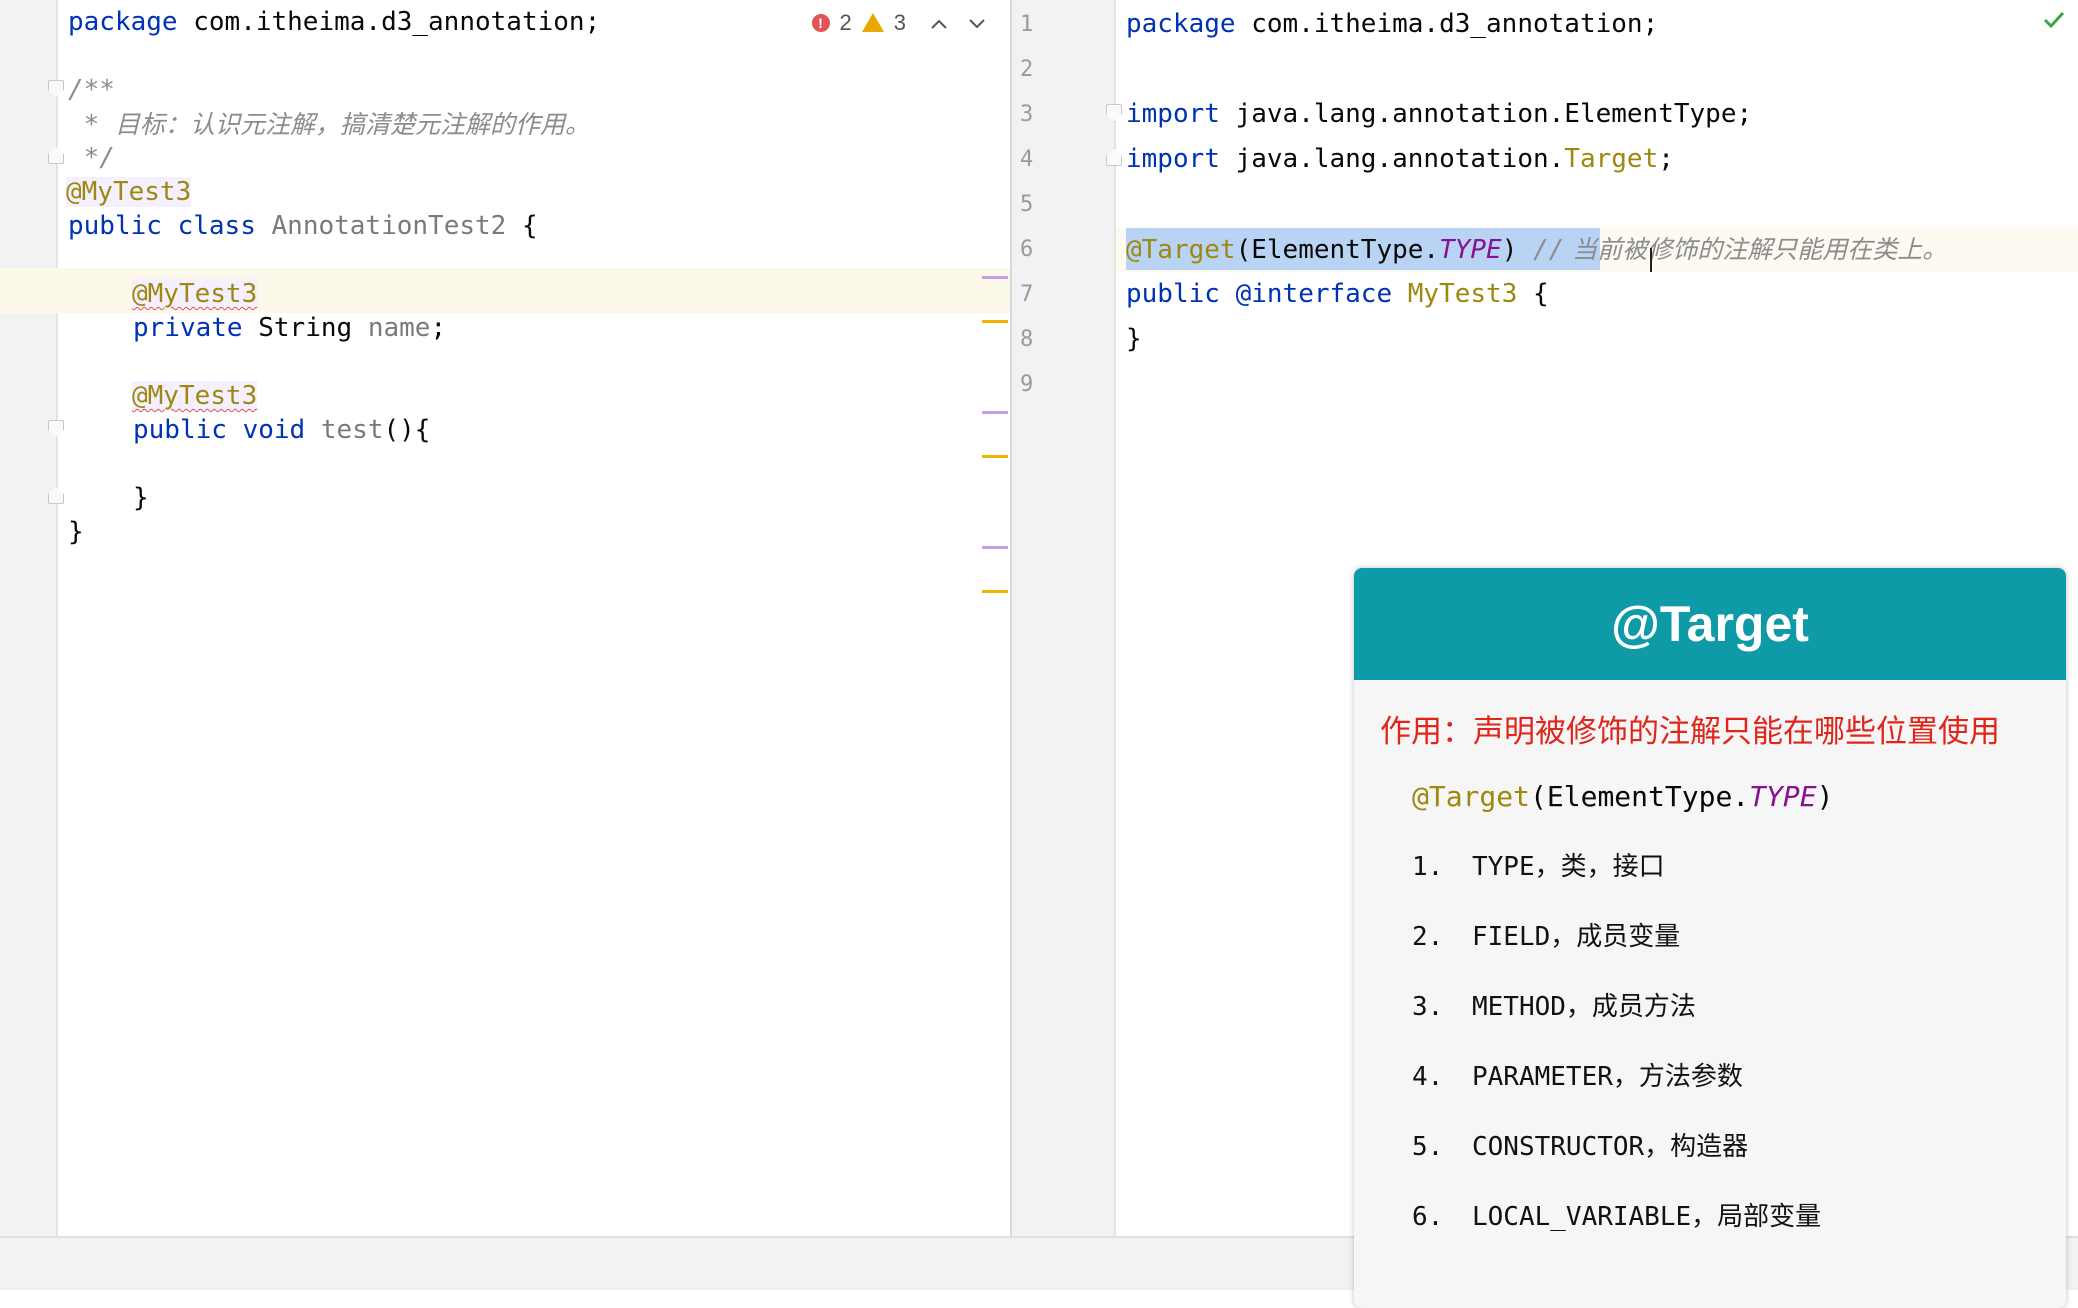  I want to click on code-line: public class AnnotationTest2 {, so click(303, 226).